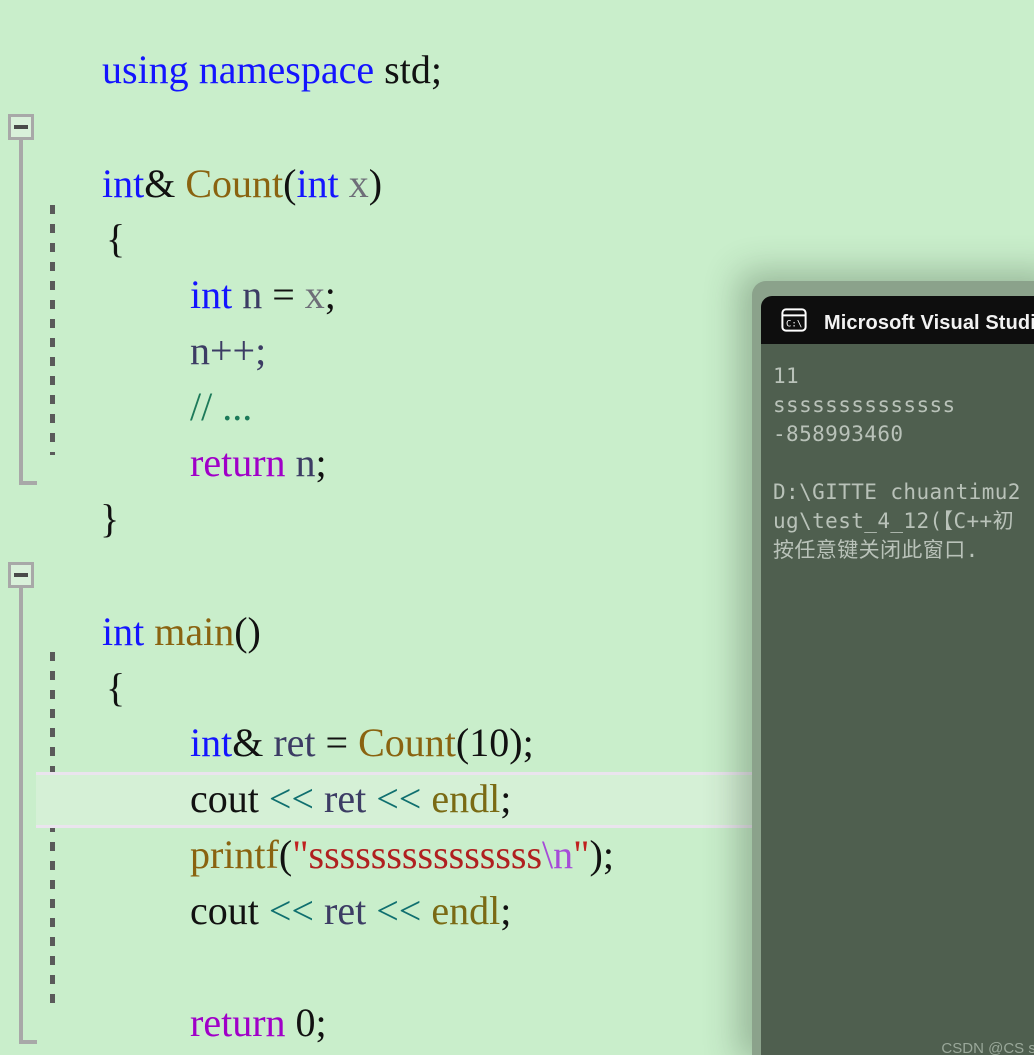  Describe the element at coordinates (238, 1022) in the screenshot. I see `token-return-2: return` at that location.